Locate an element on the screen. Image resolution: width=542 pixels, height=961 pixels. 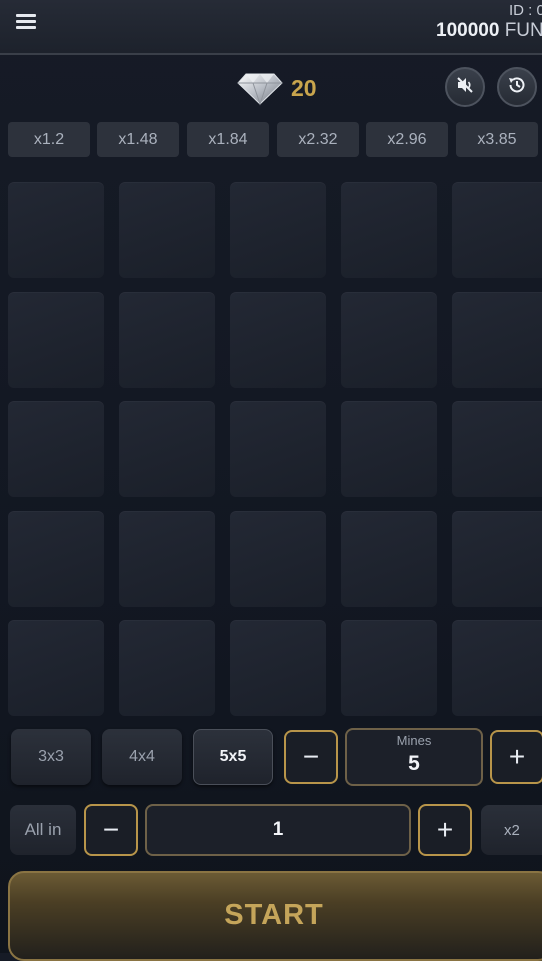
double-bet-button: x2 is located at coordinates (511, 830).